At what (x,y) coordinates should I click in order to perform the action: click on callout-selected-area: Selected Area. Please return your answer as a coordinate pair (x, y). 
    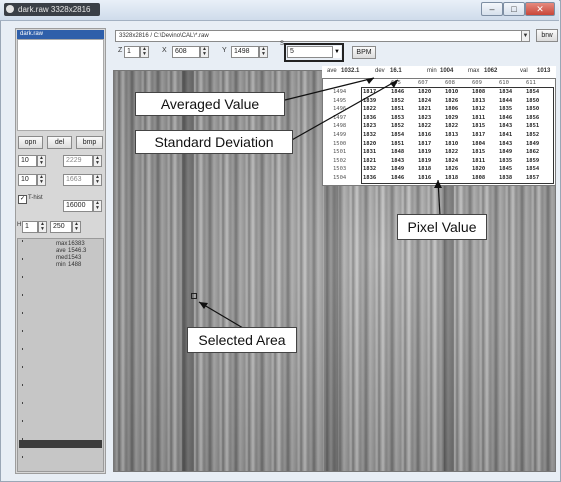
    Looking at the image, I should click on (242, 340).